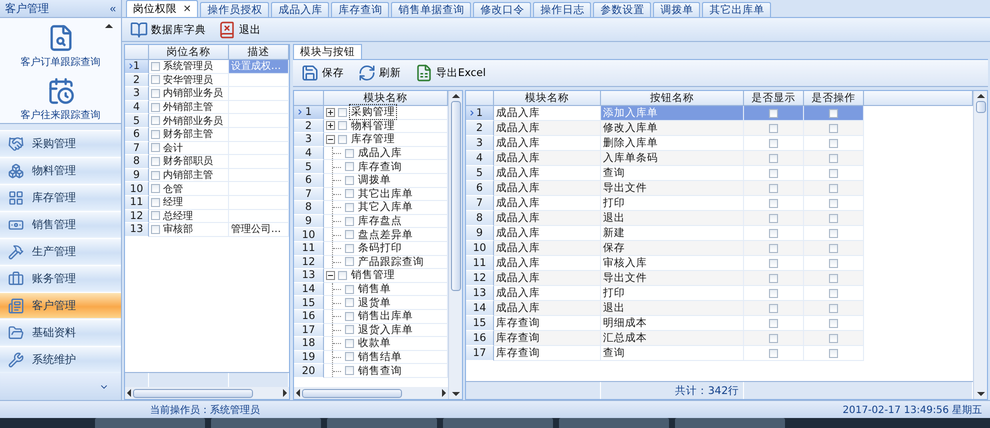 The image size is (990, 428). What do you see at coordinates (676, 9) in the screenshot?
I see `tab: 调拨单` at bounding box center [676, 9].